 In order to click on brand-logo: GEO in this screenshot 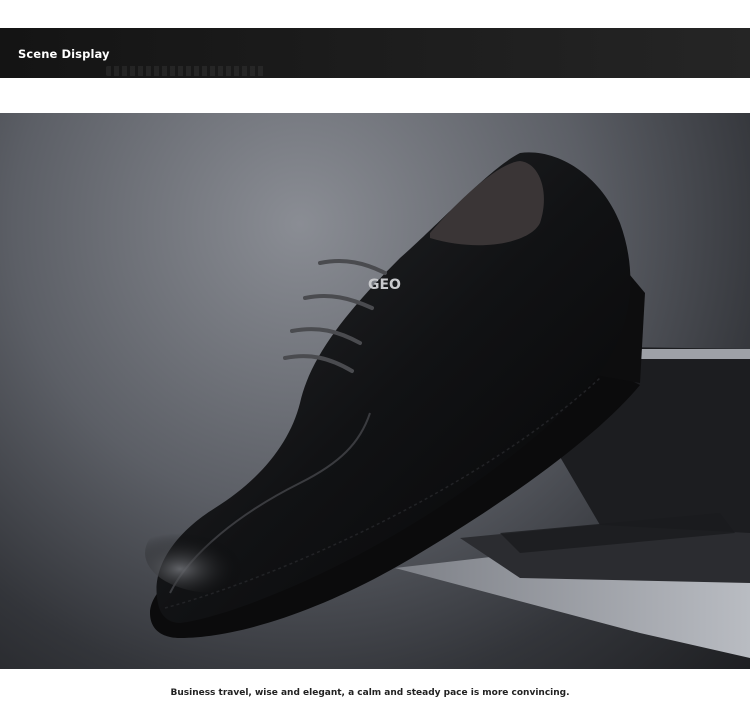, I will do `click(384, 285)`.